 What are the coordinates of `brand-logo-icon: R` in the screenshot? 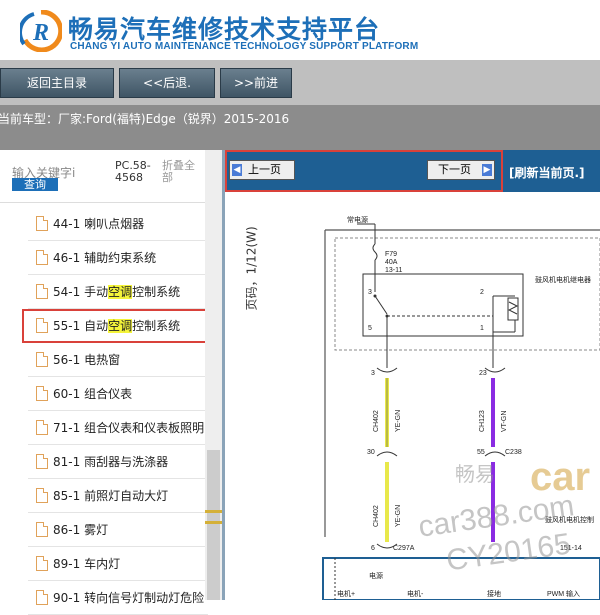 It's located at (41, 31).